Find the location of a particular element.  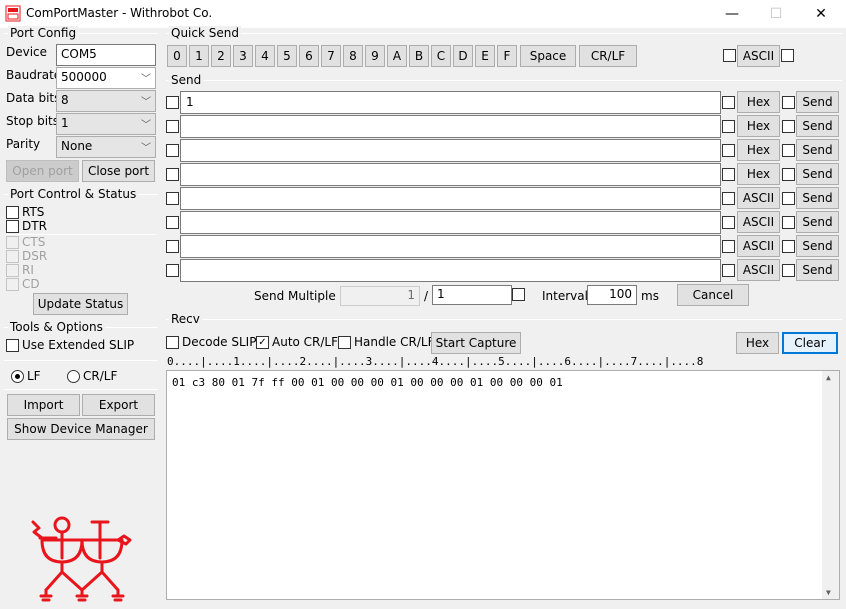

quick-send-key-a: A is located at coordinates (397, 56).